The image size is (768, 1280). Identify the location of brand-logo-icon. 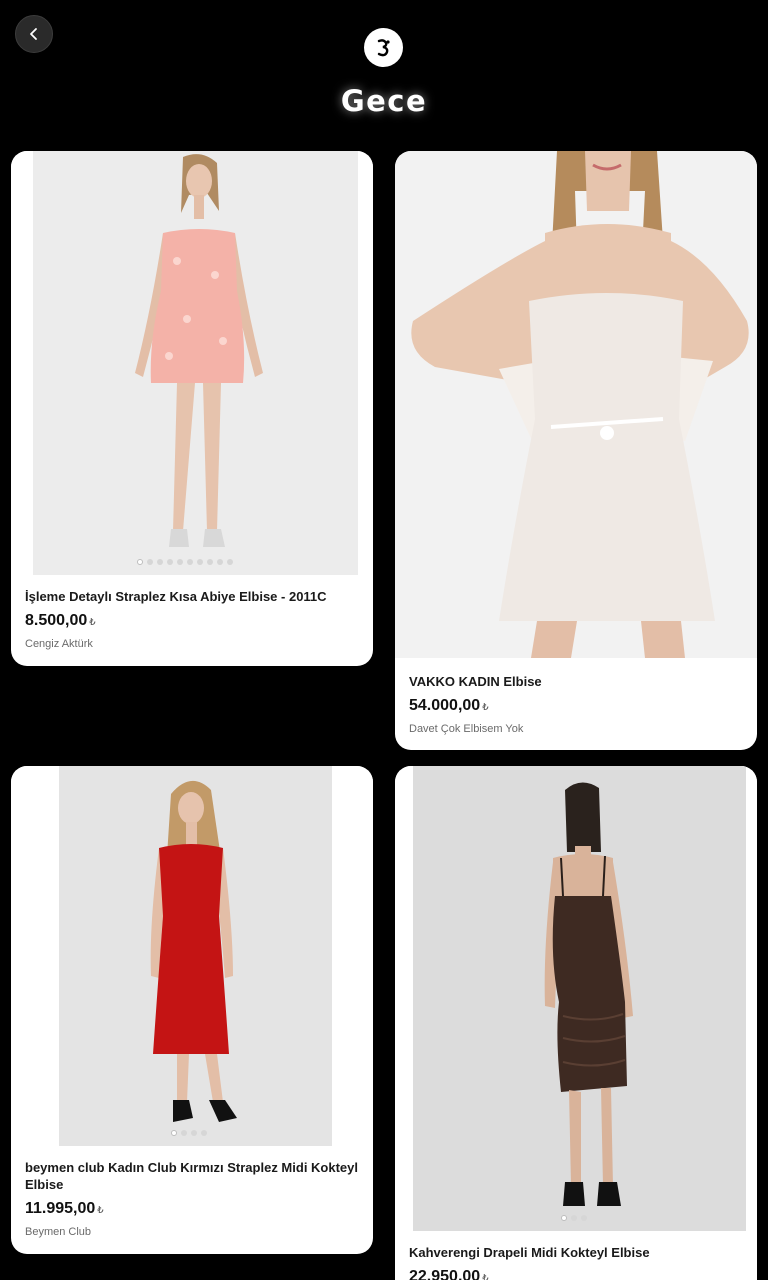
(383, 47).